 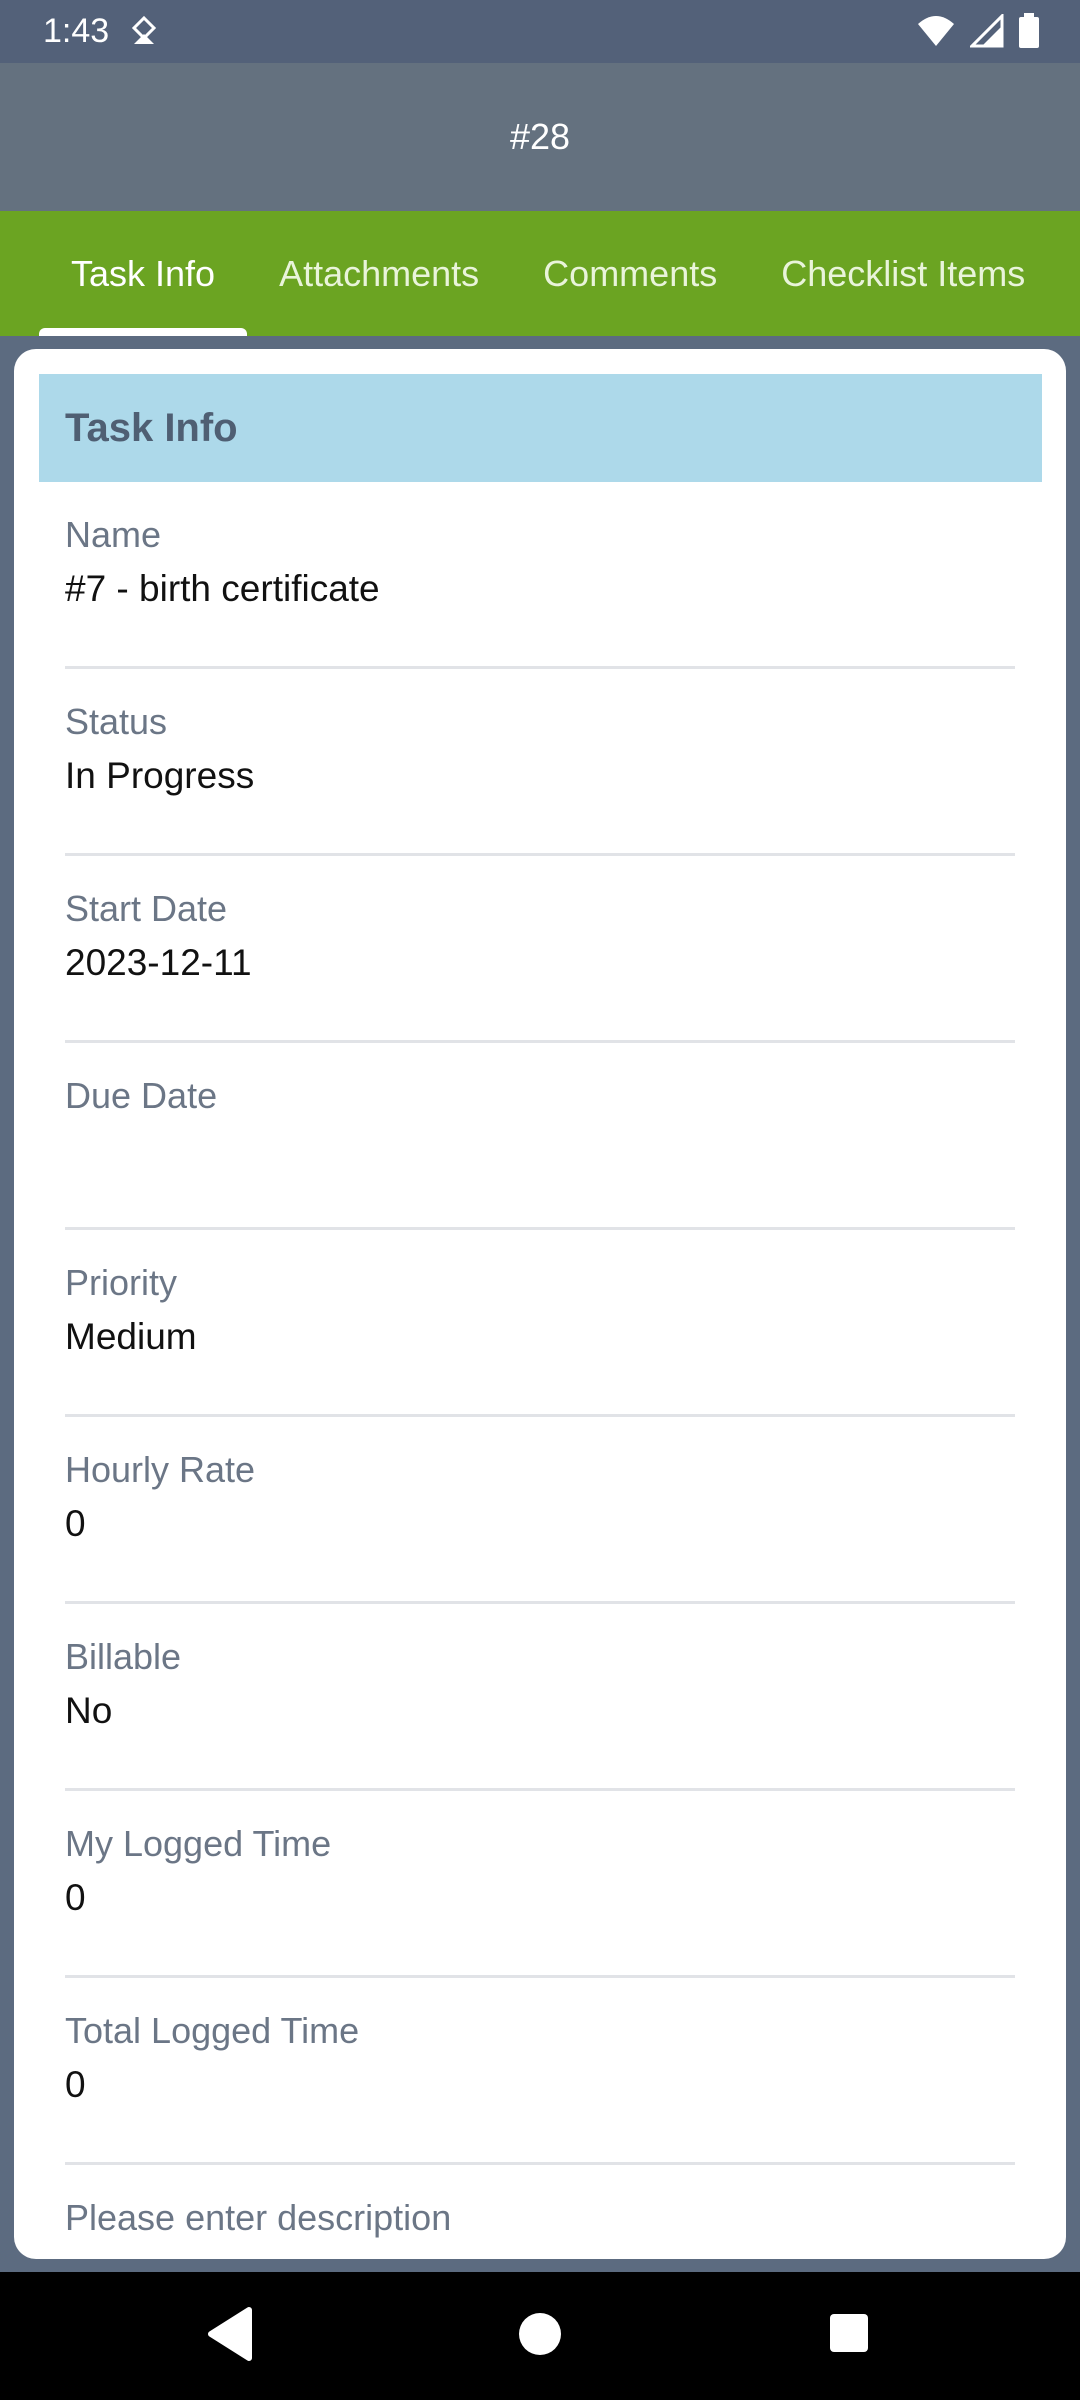 I want to click on field-start-date: Start Date 2023-12-11, so click(x=540, y=949).